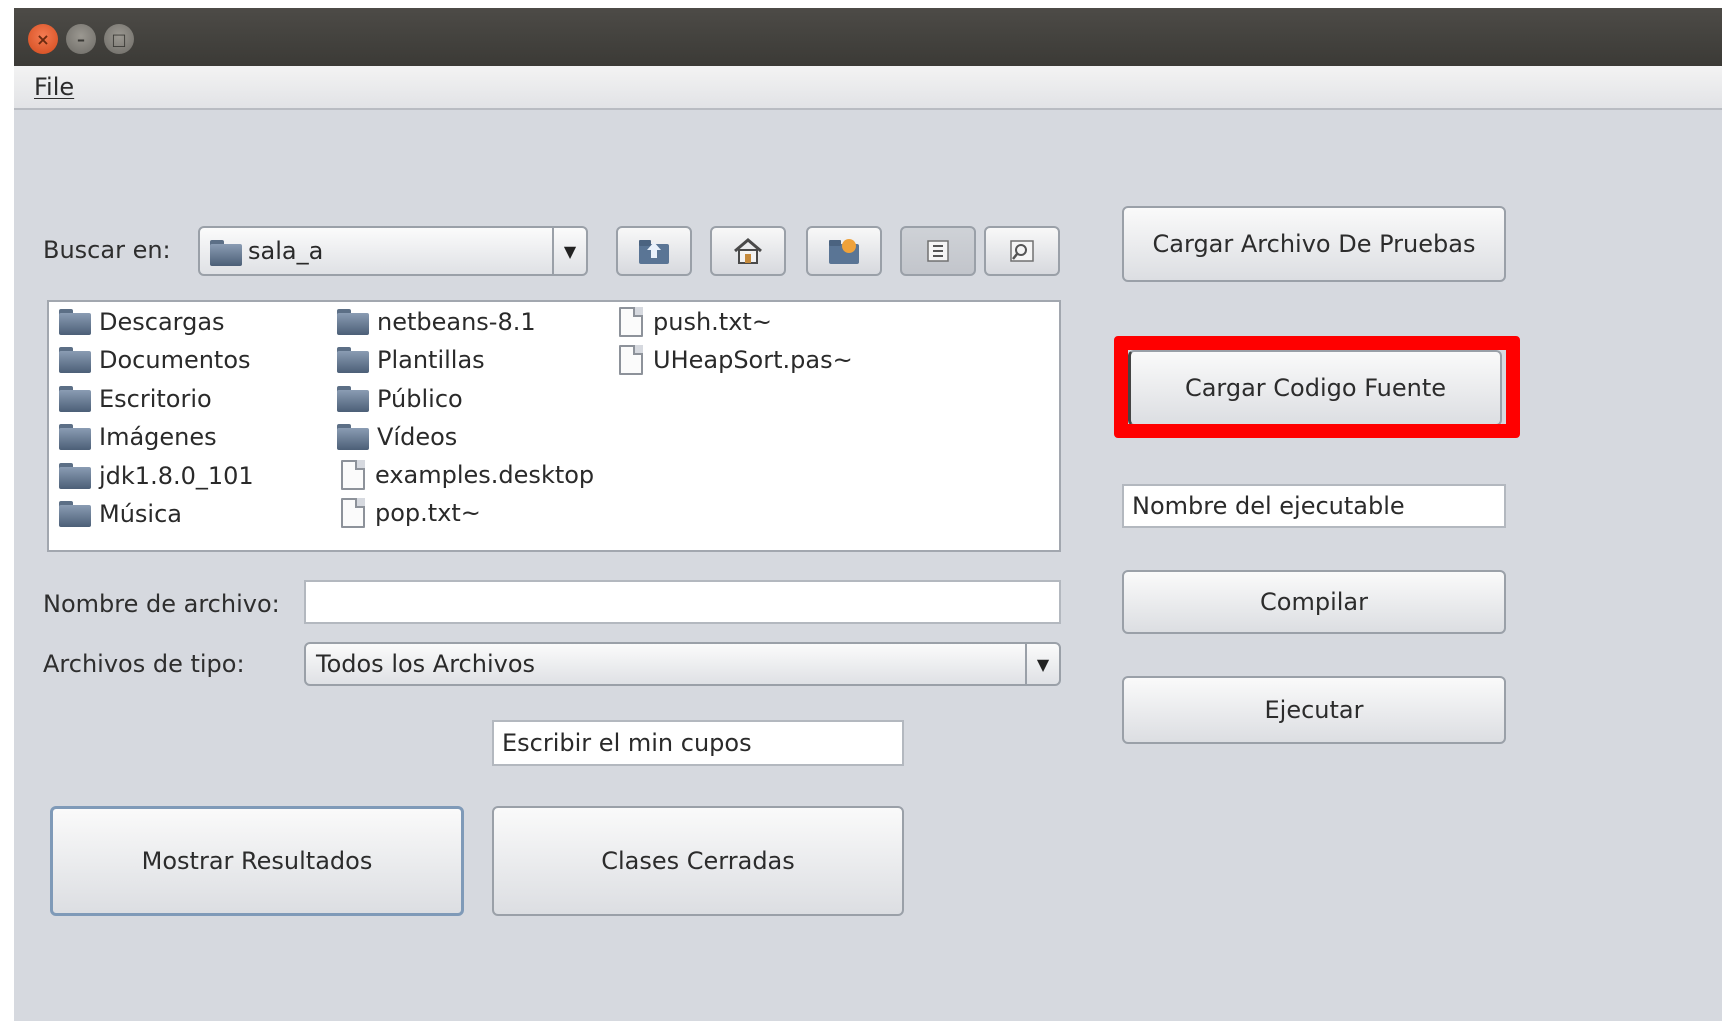  I want to click on file-name: Escritorio, so click(155, 399).